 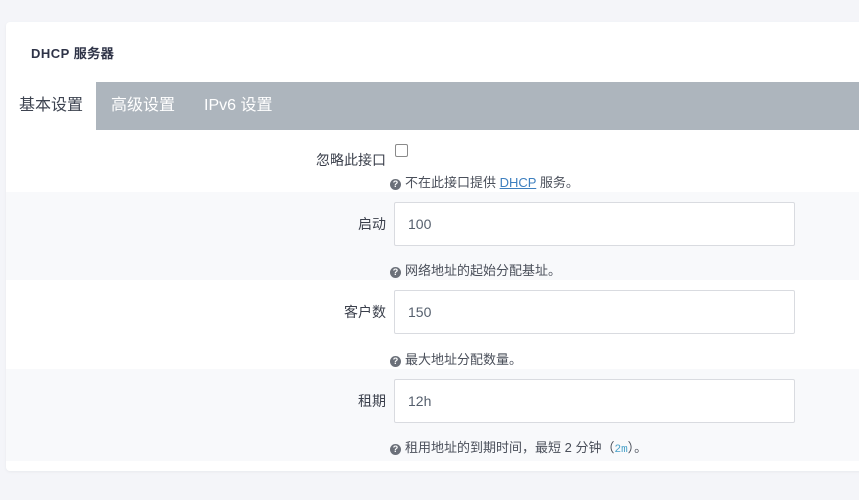 I want to click on field-row-ignore: 忽略此接口 ? 不在此接口提供 DHCP 服务。, so click(x=432, y=161).